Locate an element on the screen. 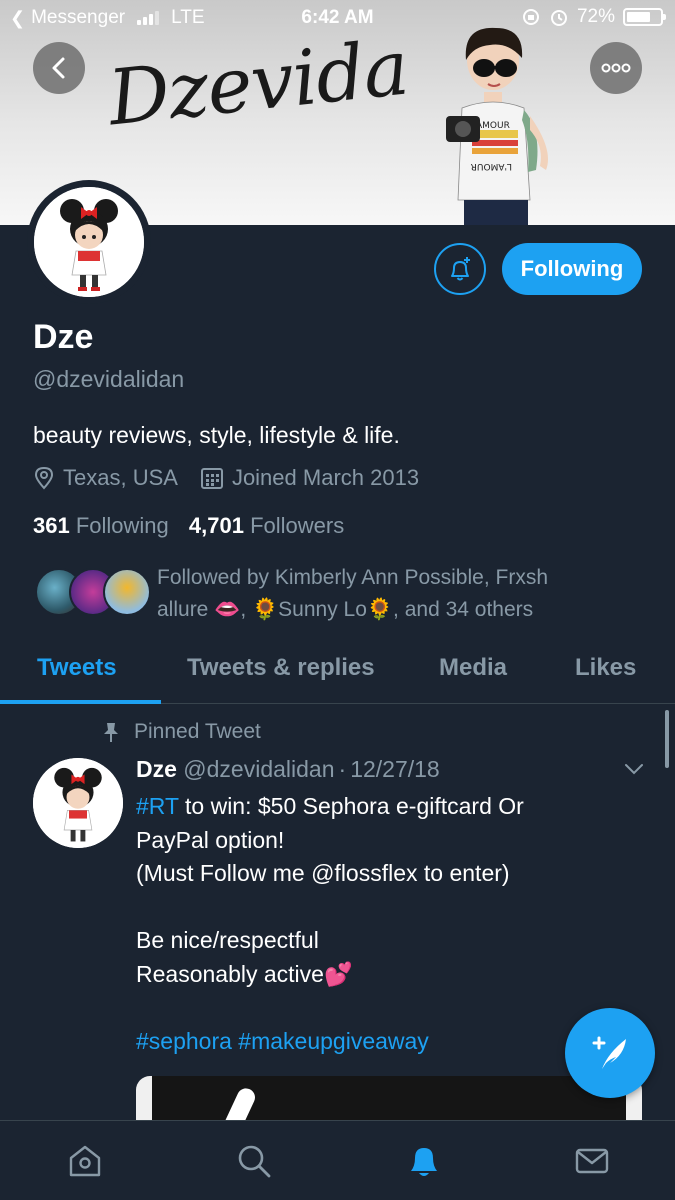 The width and height of the screenshot is (675, 1200). following-stat: 361 Following is located at coordinates (101, 525).